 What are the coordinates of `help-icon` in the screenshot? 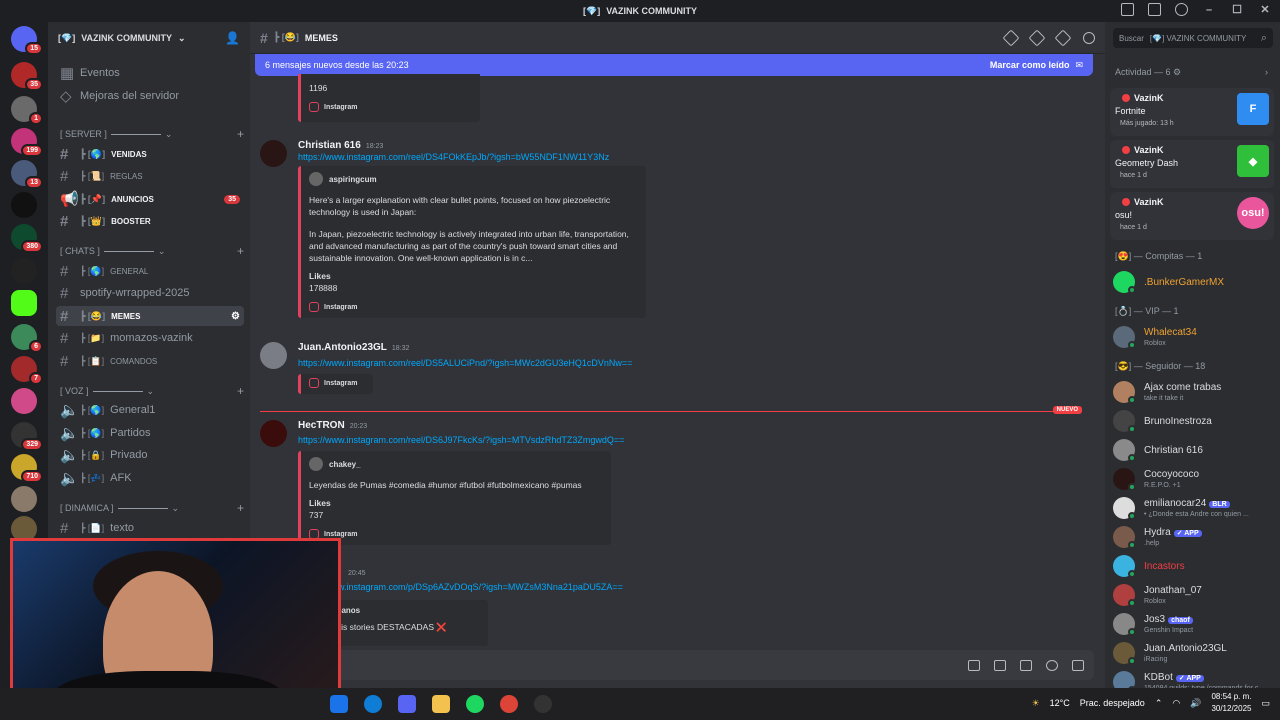 It's located at (1181, 9).